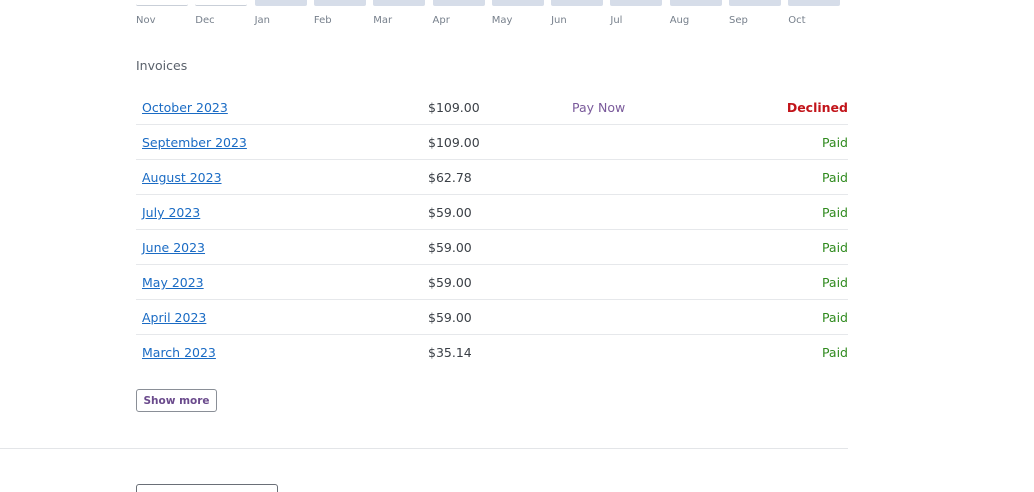 The image size is (1034, 492). What do you see at coordinates (450, 177) in the screenshot?
I see `invoice-amount: $62.78` at bounding box center [450, 177].